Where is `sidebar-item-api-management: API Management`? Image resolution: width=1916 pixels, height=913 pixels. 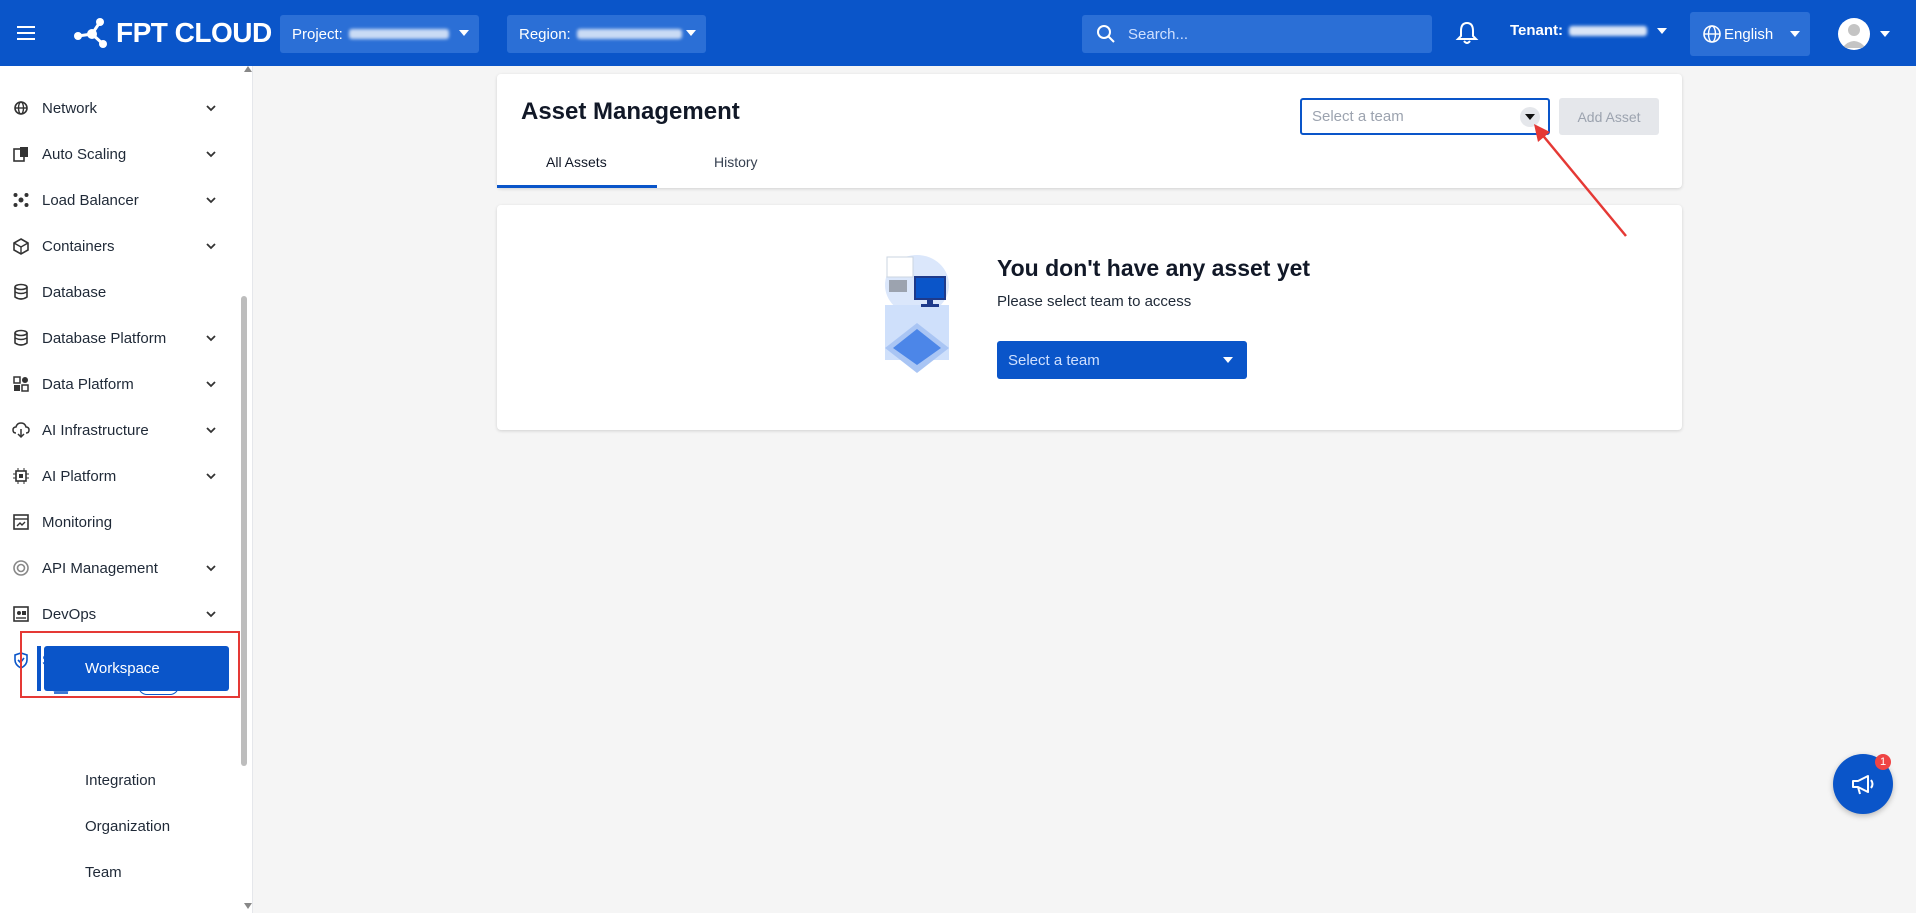 sidebar-item-api-management: API Management is located at coordinates (120, 568).